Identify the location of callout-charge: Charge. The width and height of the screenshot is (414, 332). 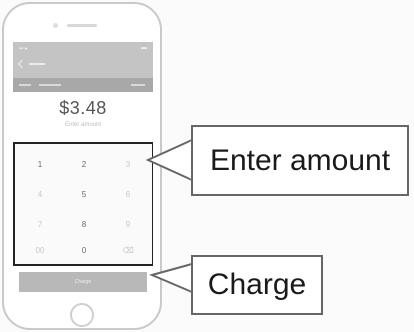
(257, 285).